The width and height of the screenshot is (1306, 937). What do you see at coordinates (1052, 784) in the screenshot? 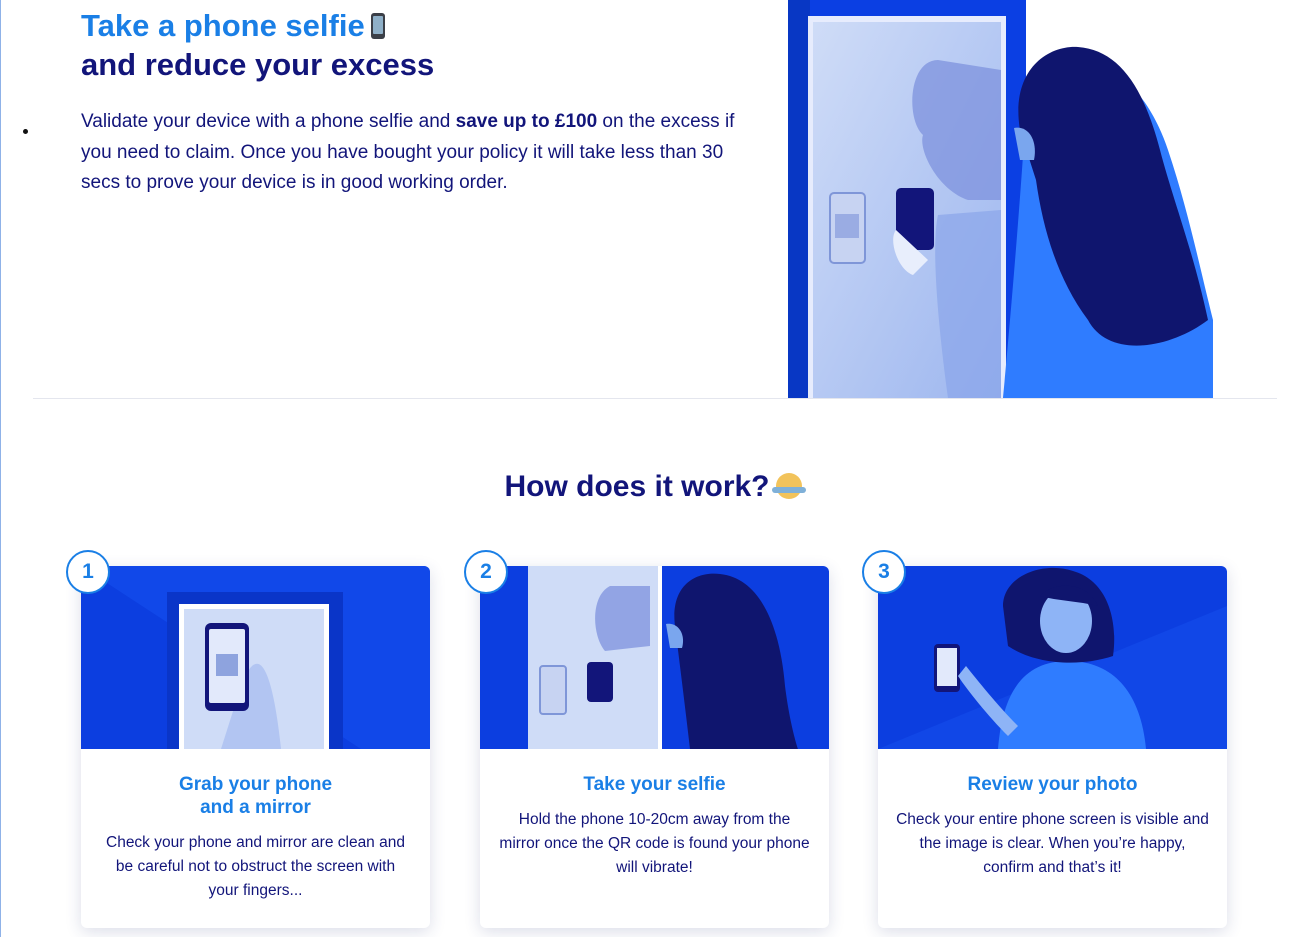
I see `step-title: Review your photo` at bounding box center [1052, 784].